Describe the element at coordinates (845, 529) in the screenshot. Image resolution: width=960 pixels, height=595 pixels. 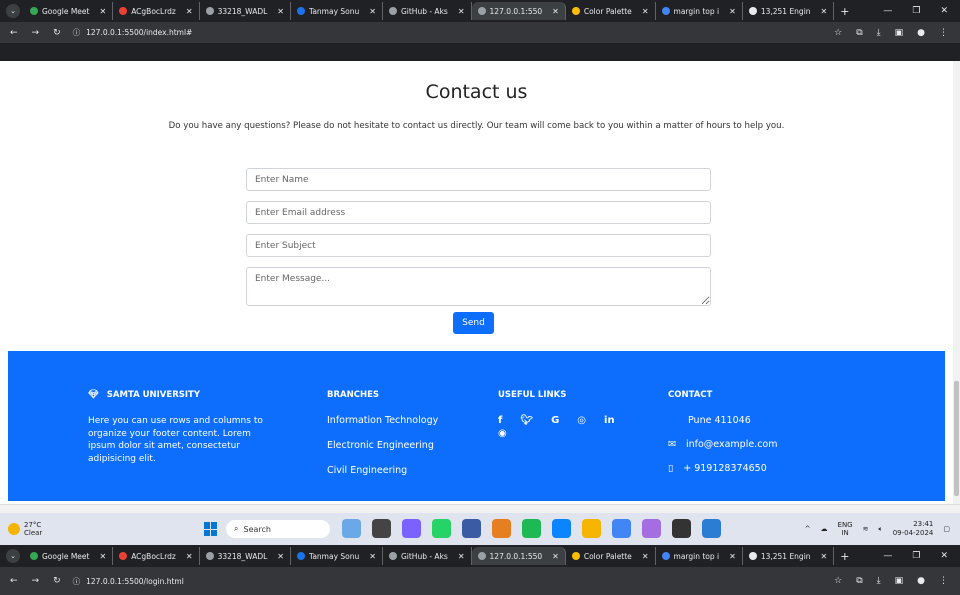
I see `language-indicator: ENG IN` at that location.